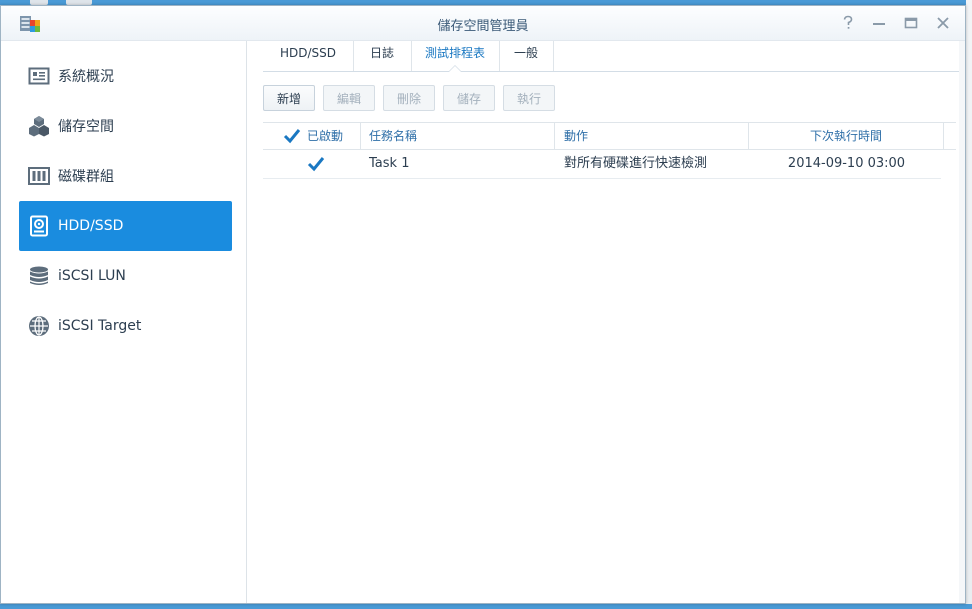  I want to click on active-tab-indicator, so click(455, 68).